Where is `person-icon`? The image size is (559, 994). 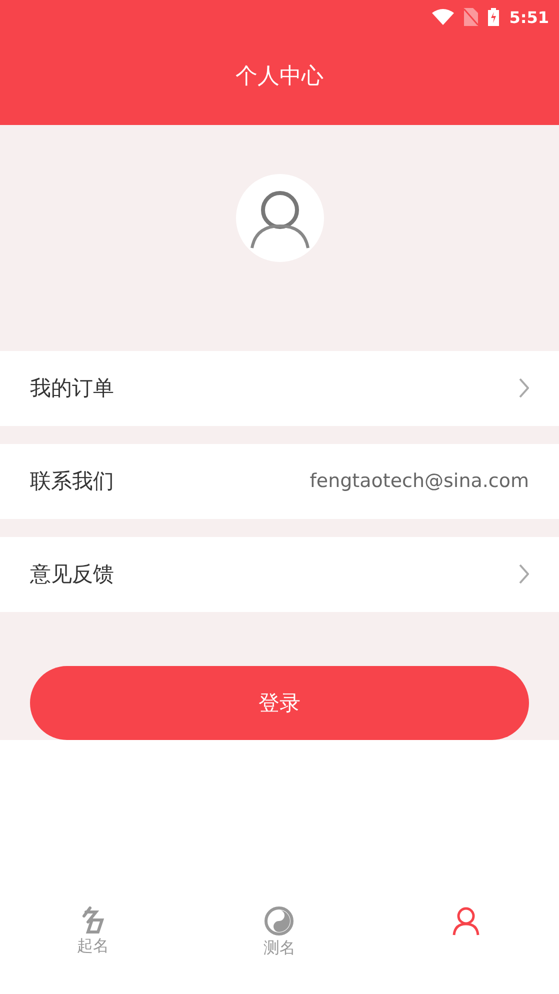 person-icon is located at coordinates (465, 921).